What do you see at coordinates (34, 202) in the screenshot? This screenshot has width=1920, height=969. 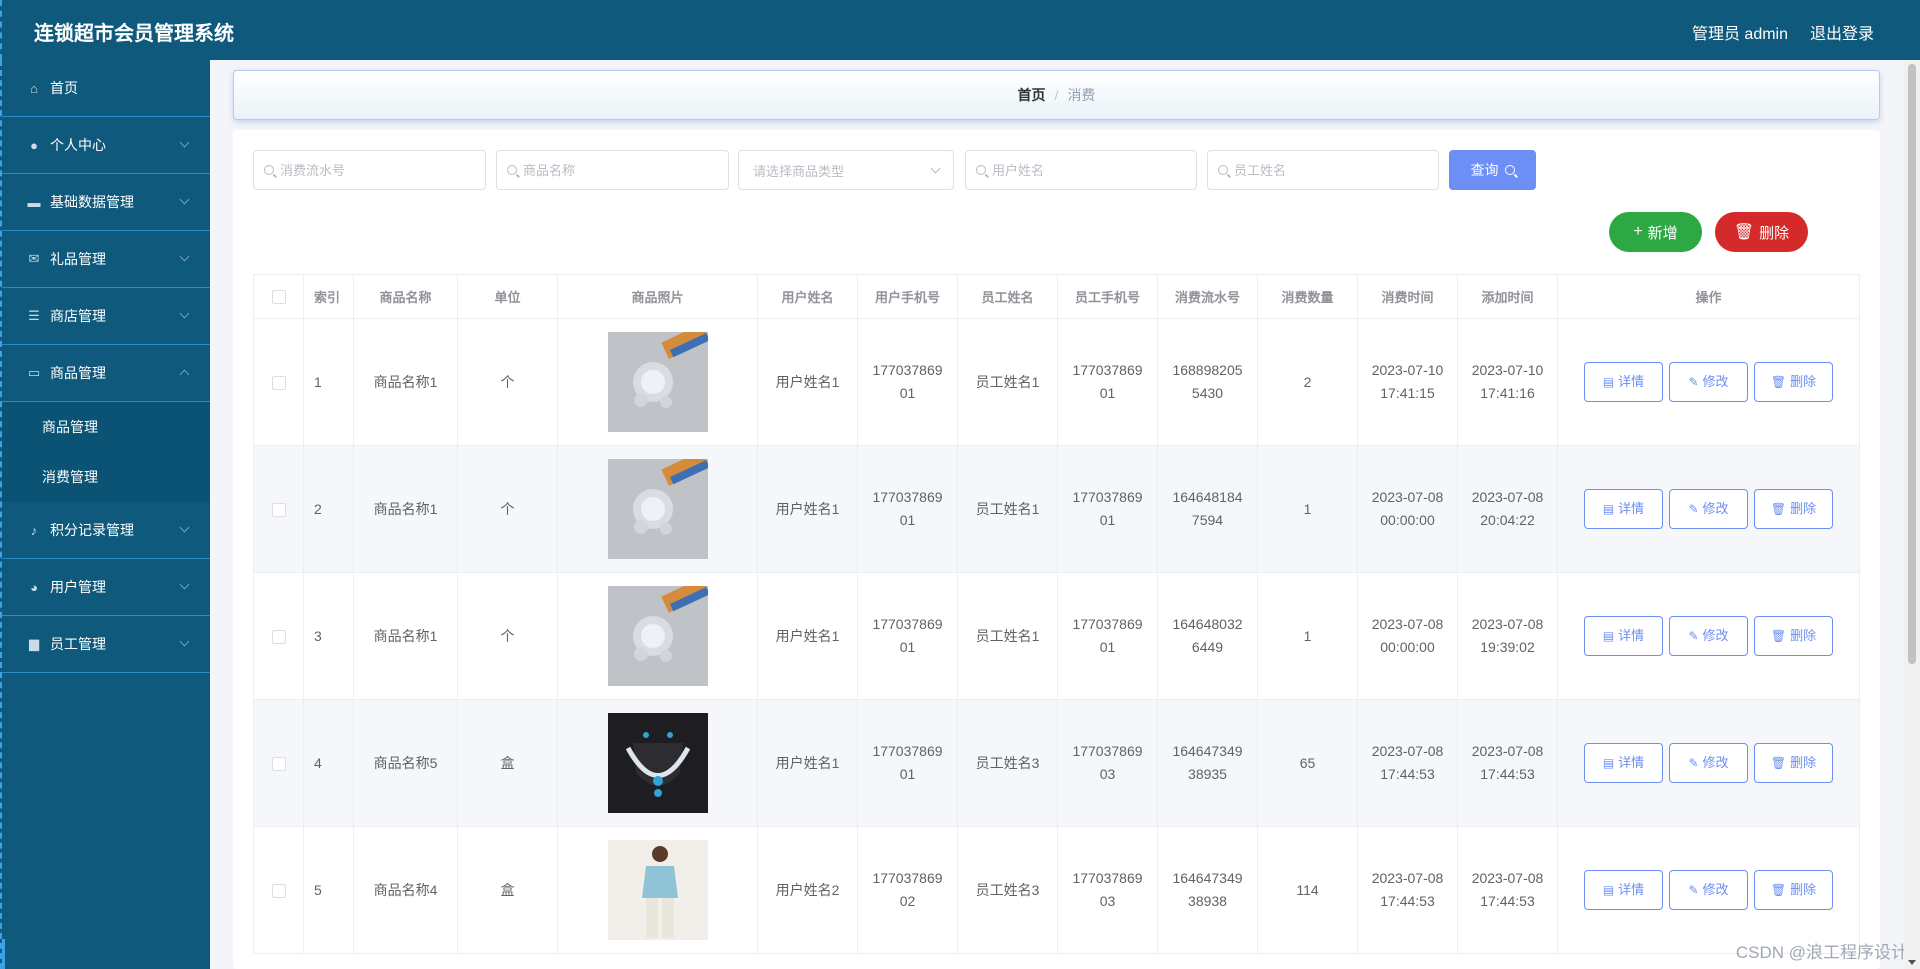 I see `ticket-icon: ▬` at bounding box center [34, 202].